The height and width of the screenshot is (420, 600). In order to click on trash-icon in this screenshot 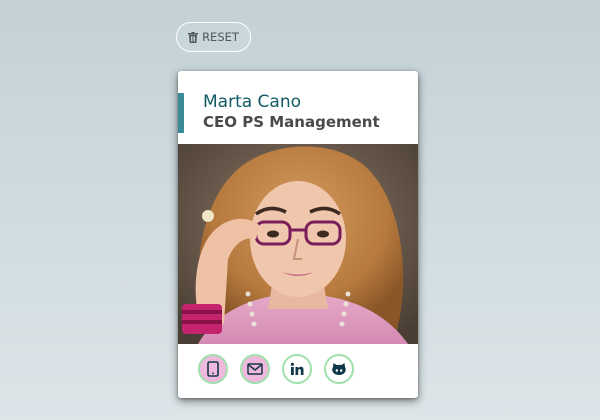, I will do `click(193, 37)`.